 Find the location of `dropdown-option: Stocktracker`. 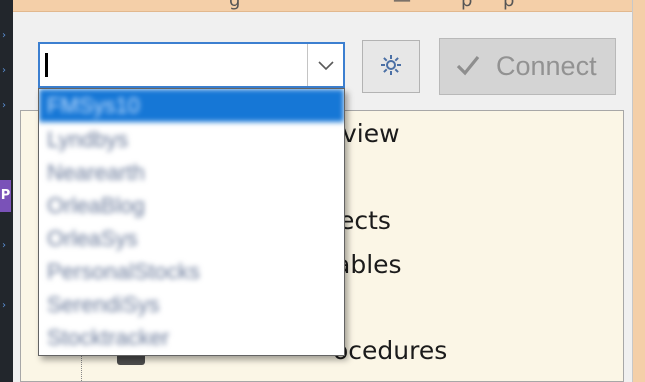

dropdown-option: Stocktracker is located at coordinates (191, 337).